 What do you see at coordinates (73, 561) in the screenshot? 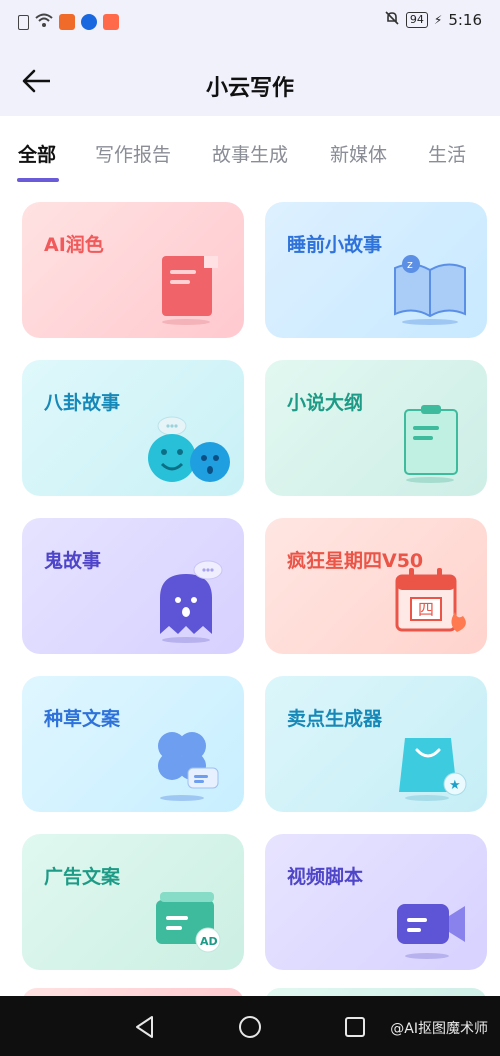
I see `card-label: 鬼故事` at bounding box center [73, 561].